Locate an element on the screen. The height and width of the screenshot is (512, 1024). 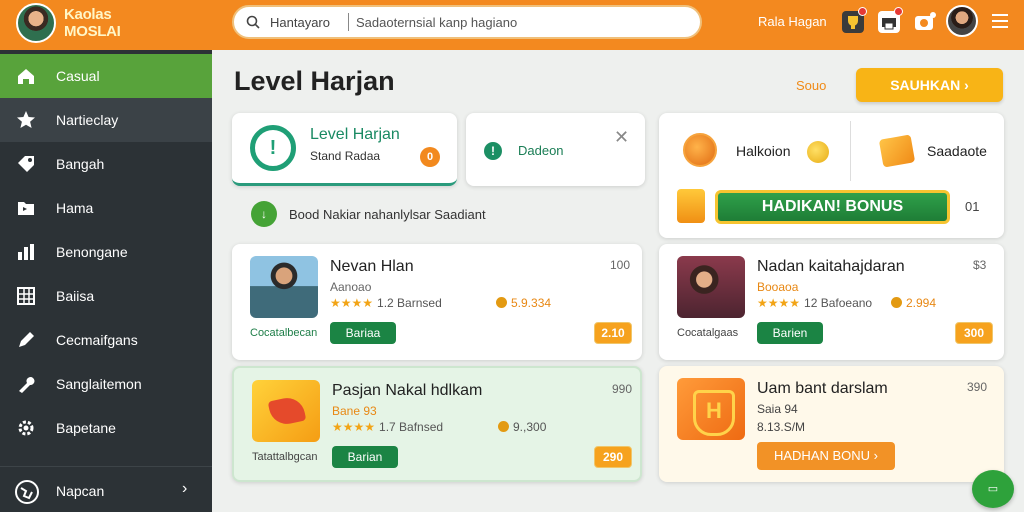
search-divider is located at coordinates (348, 22).